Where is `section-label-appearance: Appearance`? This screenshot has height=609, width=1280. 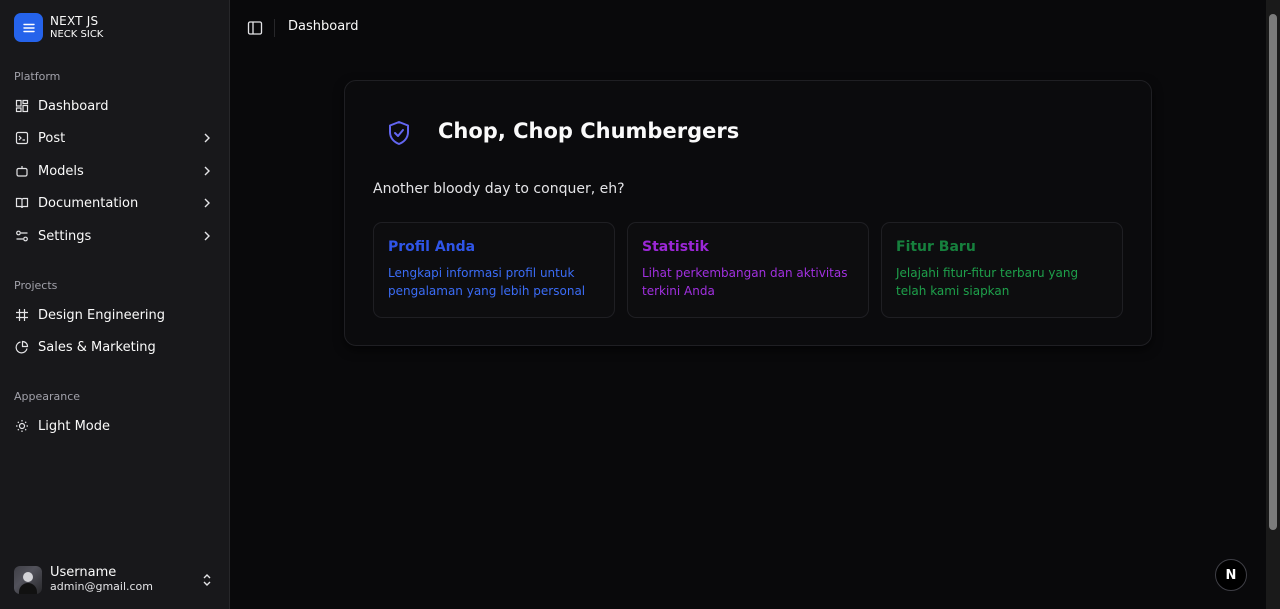
section-label-appearance: Appearance is located at coordinates (47, 396).